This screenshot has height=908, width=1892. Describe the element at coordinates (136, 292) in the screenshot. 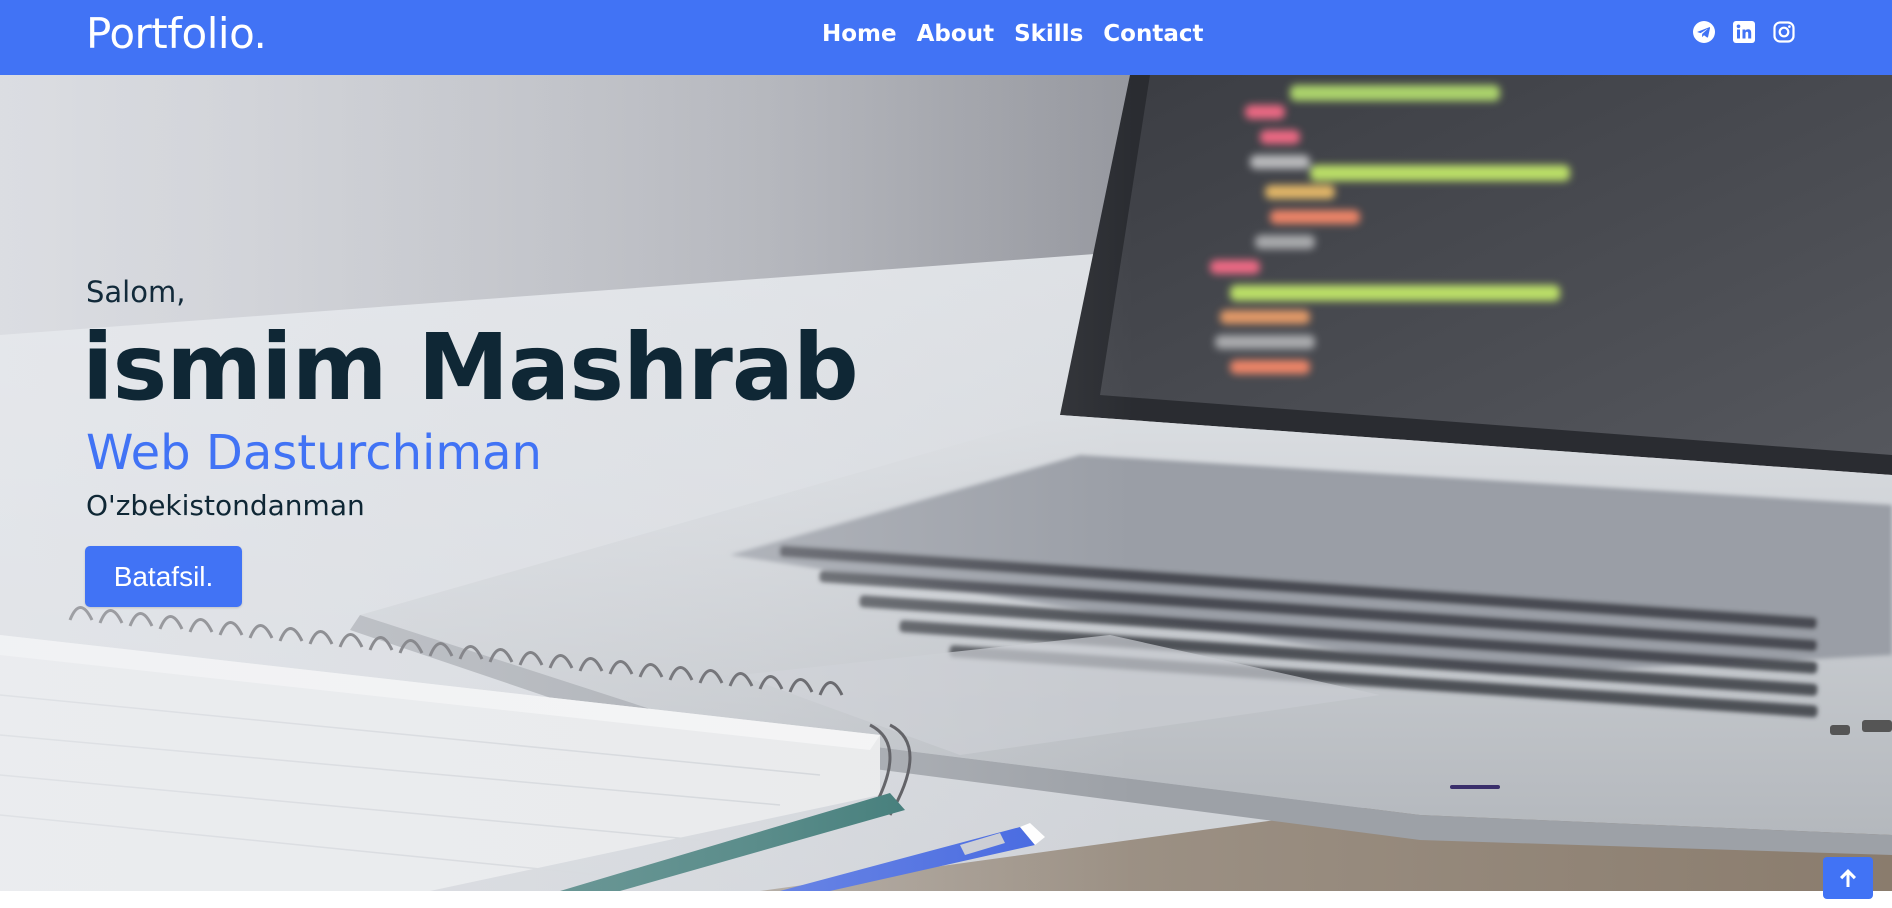

I see `hero-greeting: Salom,` at that location.